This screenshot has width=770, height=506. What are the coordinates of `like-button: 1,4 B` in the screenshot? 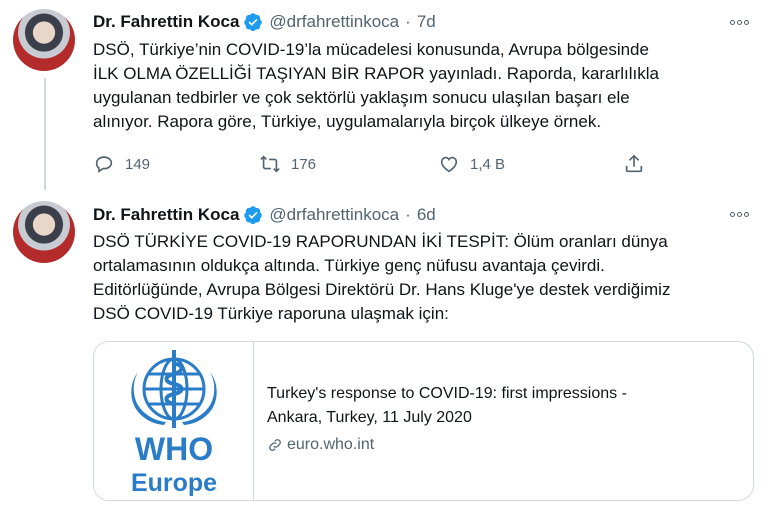 It's located at (471, 164).